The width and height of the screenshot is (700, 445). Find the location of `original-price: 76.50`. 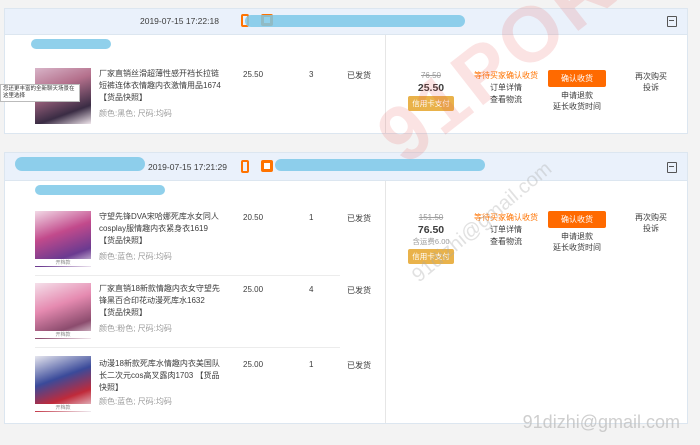

original-price: 76.50 is located at coordinates (431, 75).